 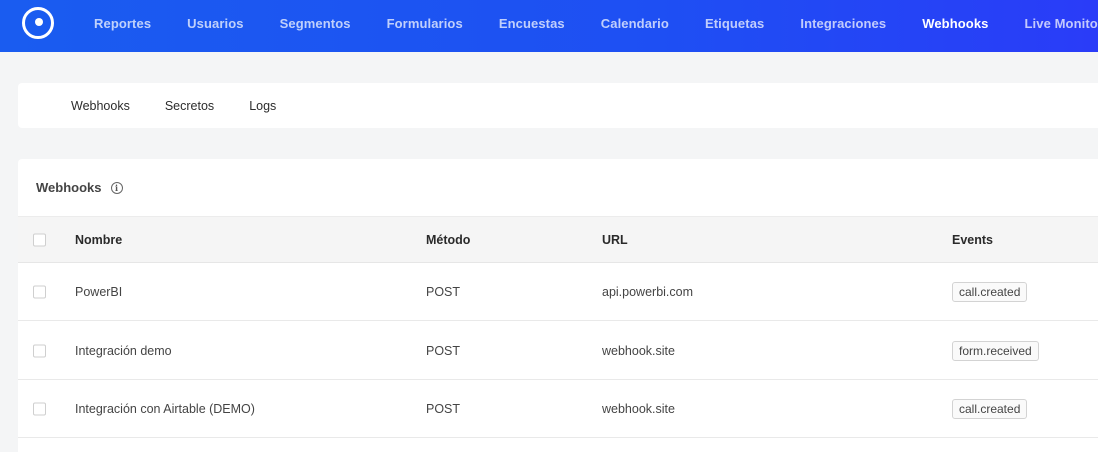 I want to click on nav-item-integraciones: Integraciones, so click(x=843, y=23).